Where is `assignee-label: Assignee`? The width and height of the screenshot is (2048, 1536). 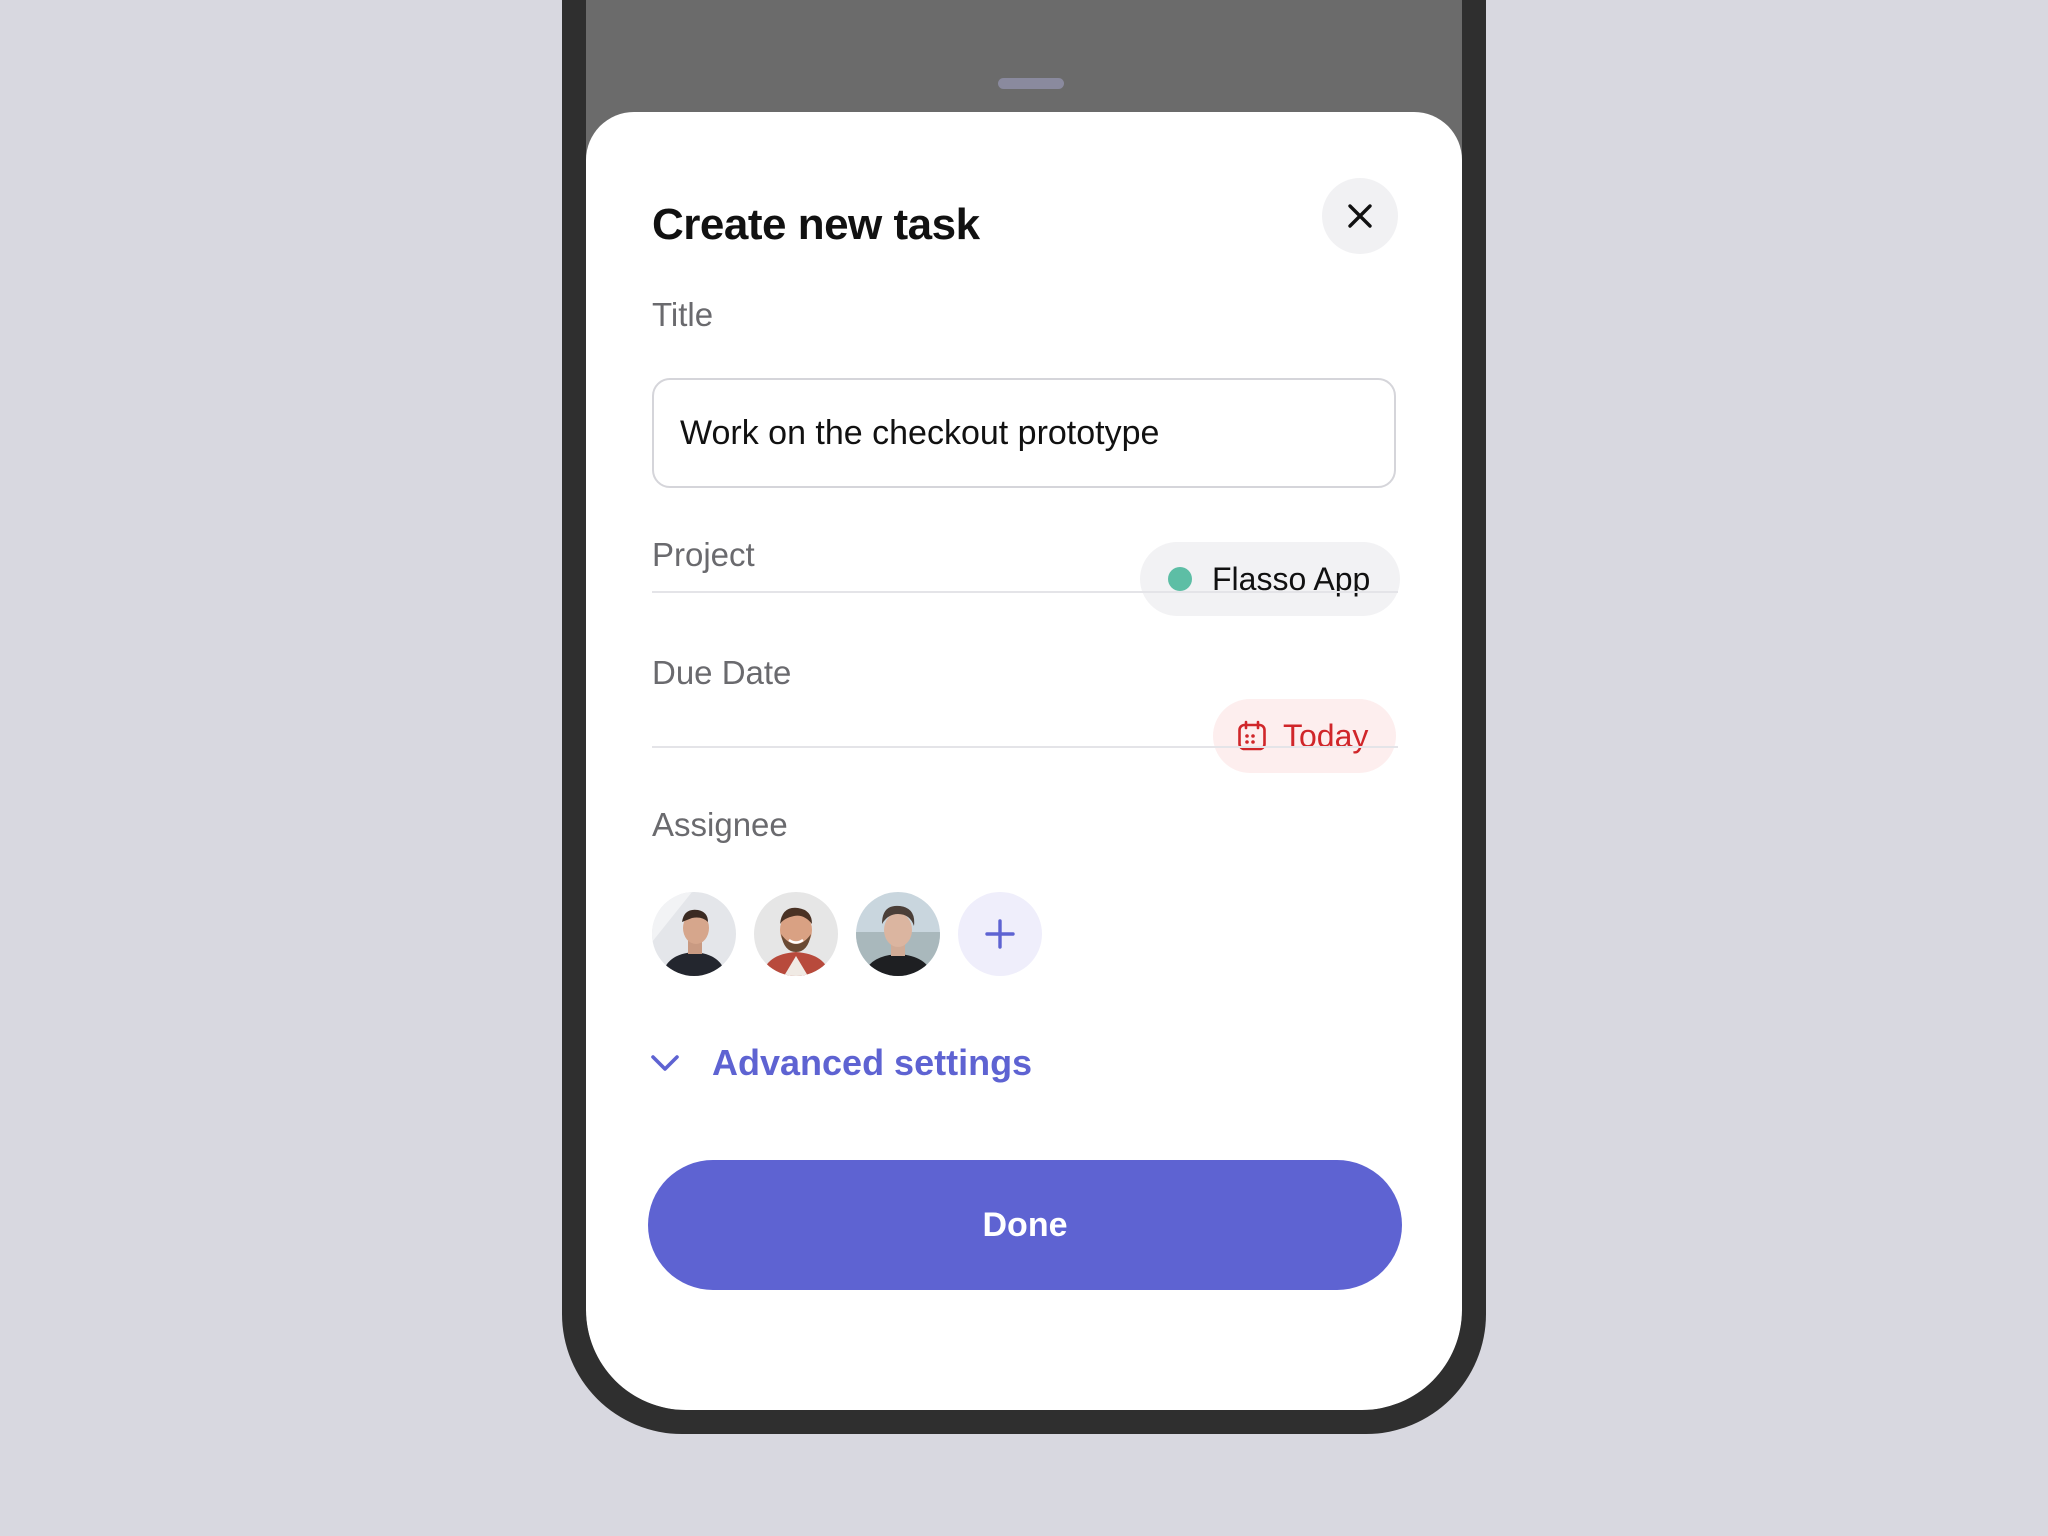 assignee-label: Assignee is located at coordinates (720, 824).